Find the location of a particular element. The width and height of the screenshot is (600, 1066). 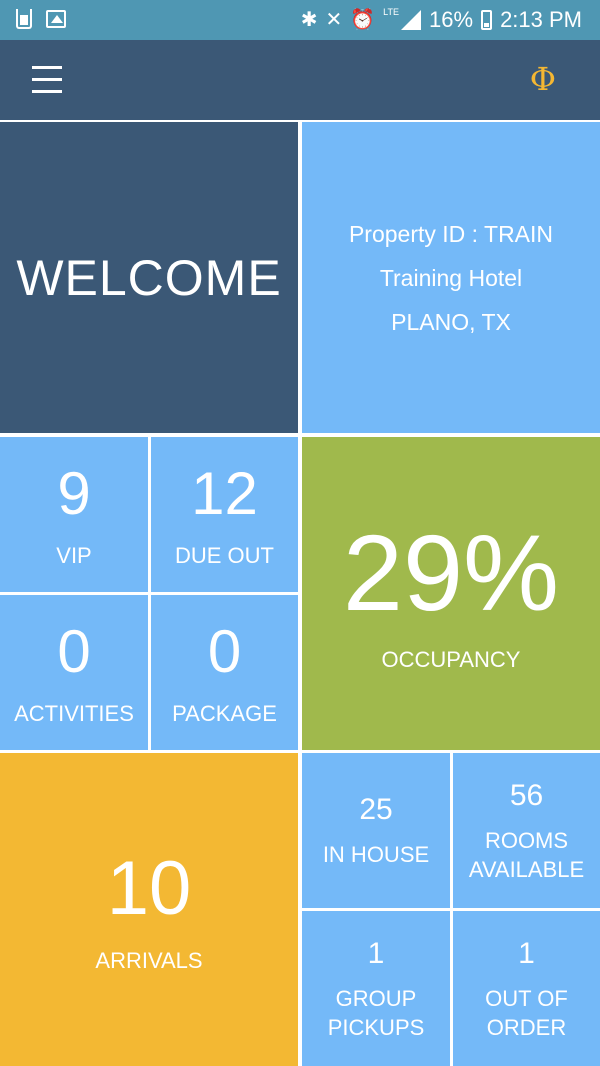

welcome-title: WELCOME is located at coordinates (149, 277).